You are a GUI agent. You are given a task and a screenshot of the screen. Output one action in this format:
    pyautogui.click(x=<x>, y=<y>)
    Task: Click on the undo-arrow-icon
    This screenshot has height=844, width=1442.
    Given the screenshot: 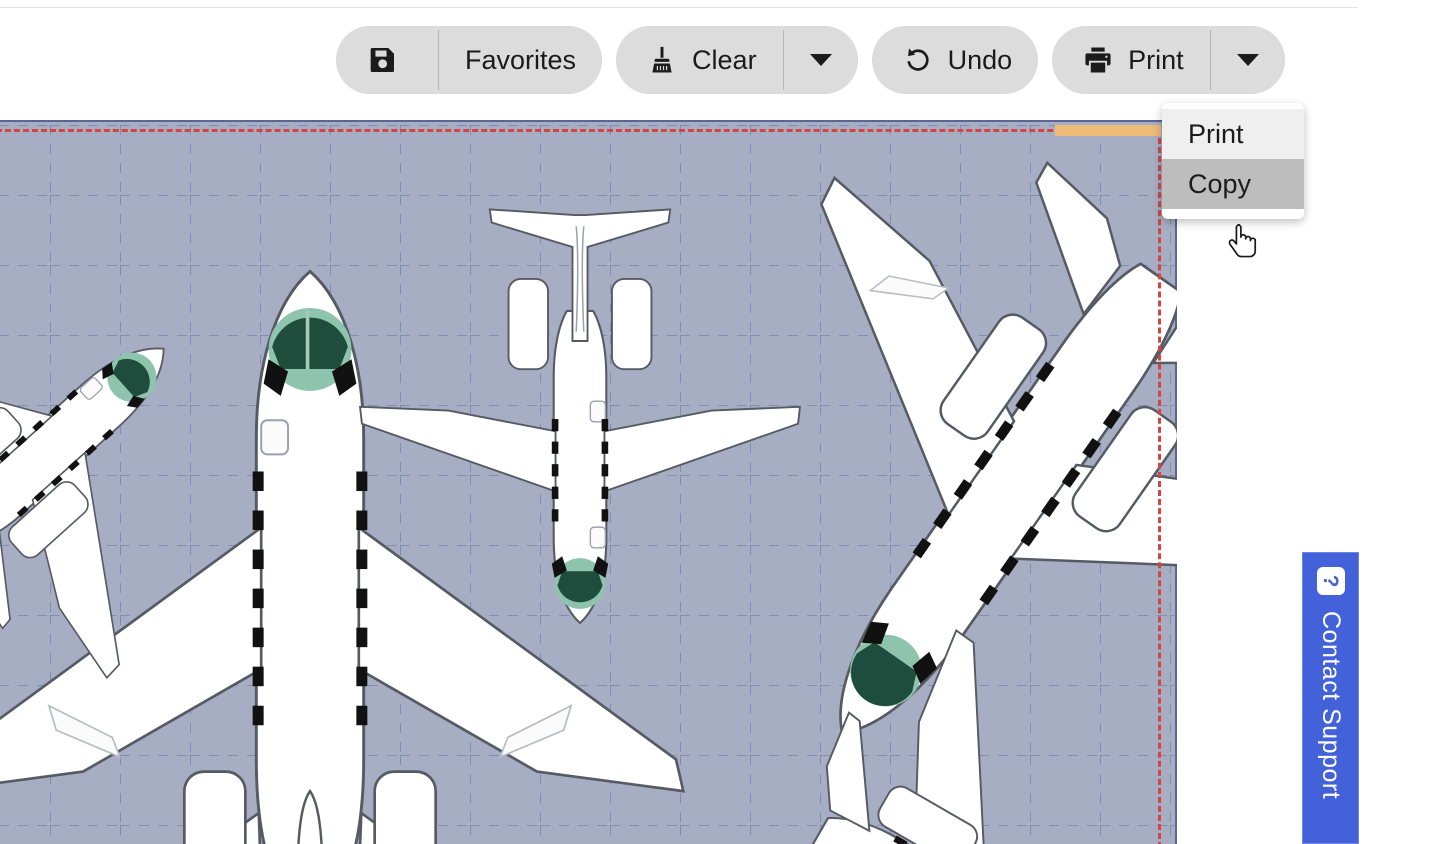 What is the action you would take?
    pyautogui.click(x=918, y=60)
    